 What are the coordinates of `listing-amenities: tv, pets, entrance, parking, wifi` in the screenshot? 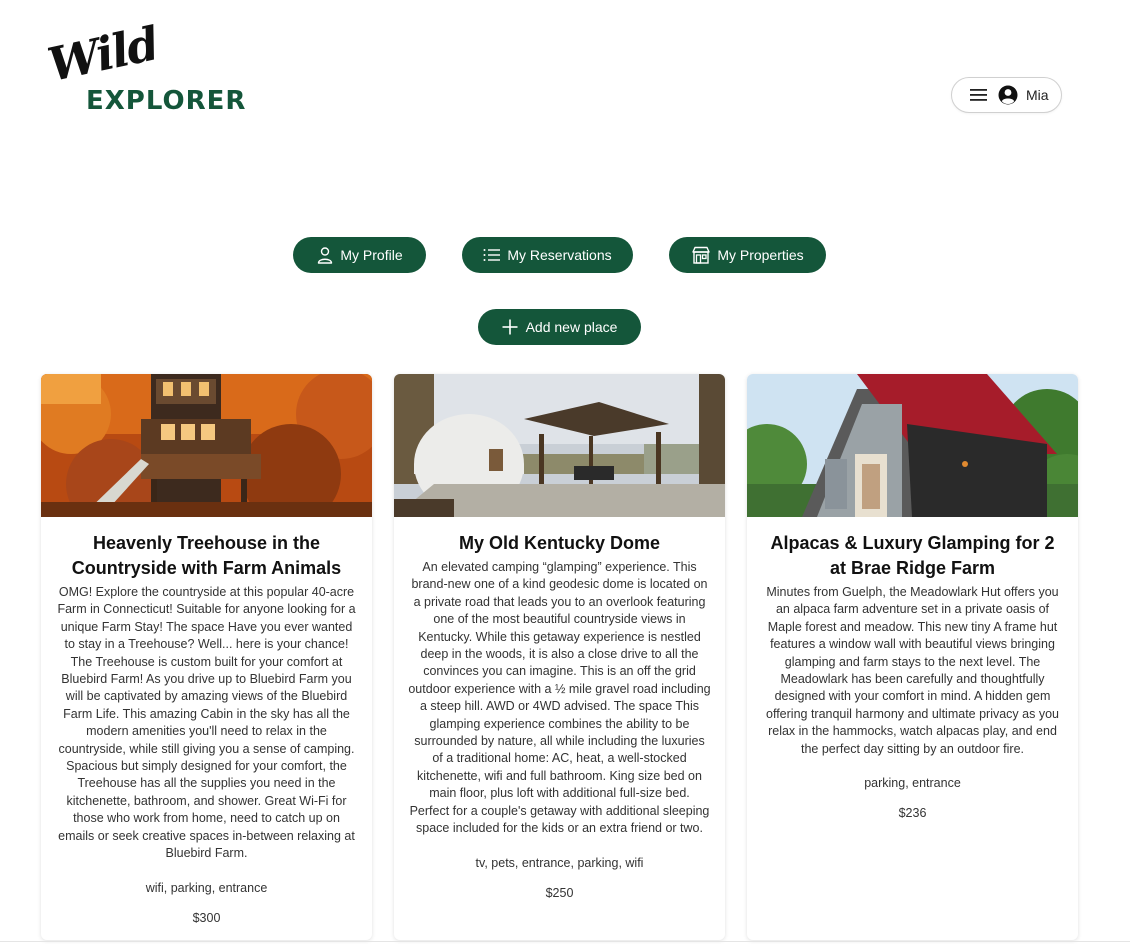 It's located at (559, 862).